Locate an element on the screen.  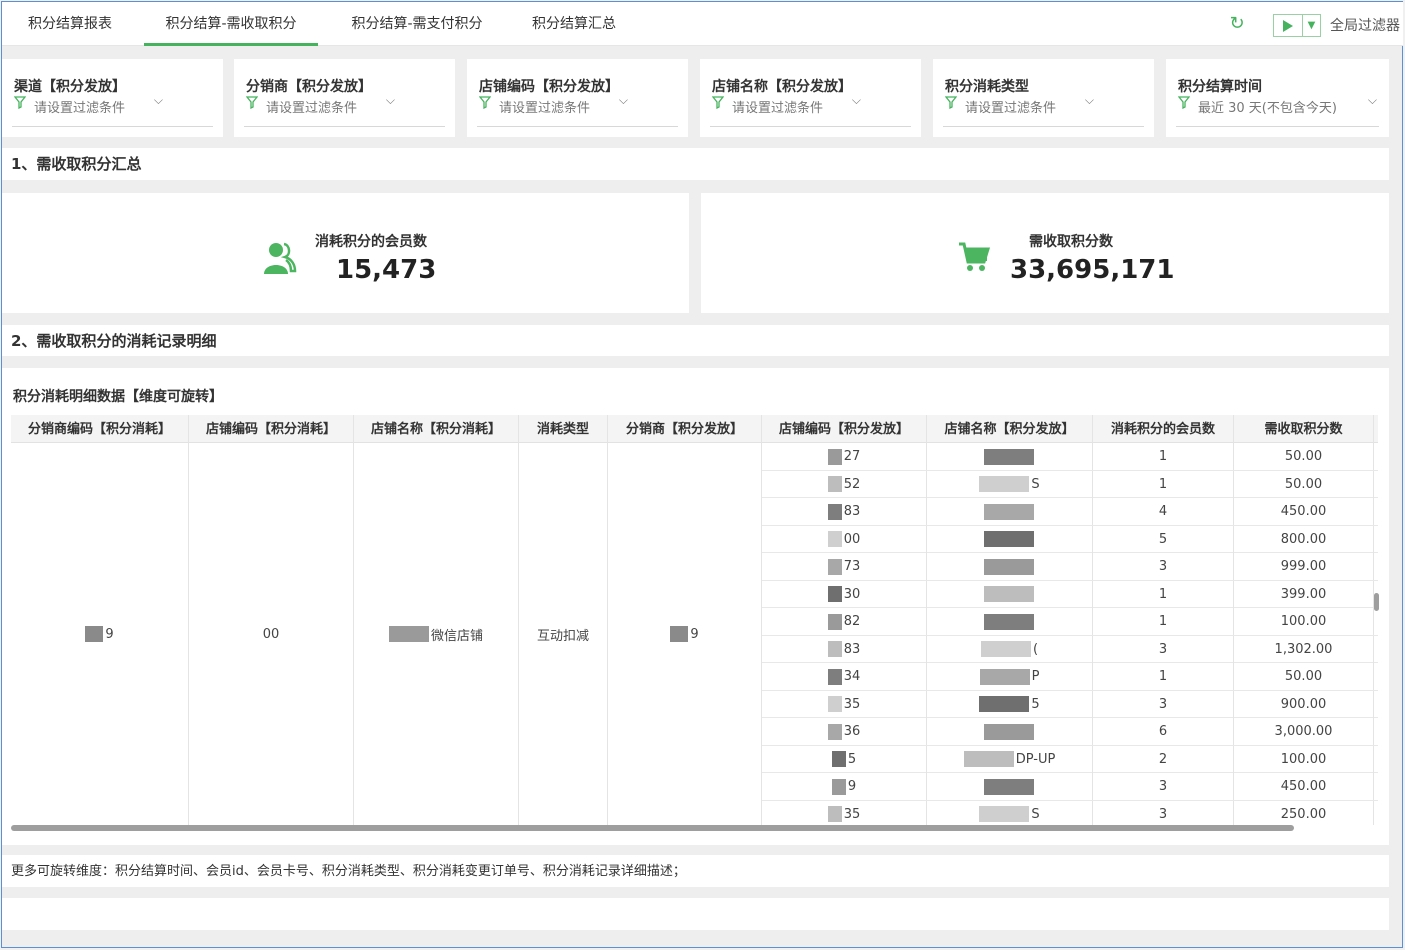
section-title-summary: 1、需收取积分汇总 is located at coordinates (695, 164).